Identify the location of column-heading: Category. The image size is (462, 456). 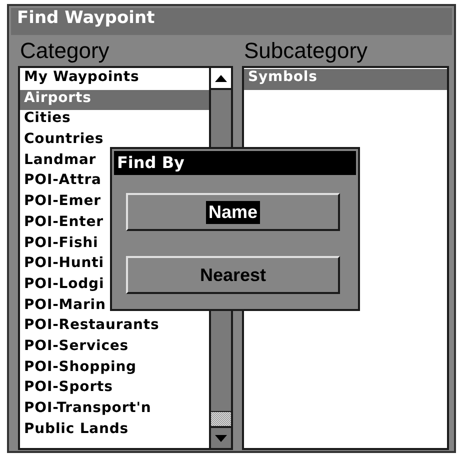
(64, 51).